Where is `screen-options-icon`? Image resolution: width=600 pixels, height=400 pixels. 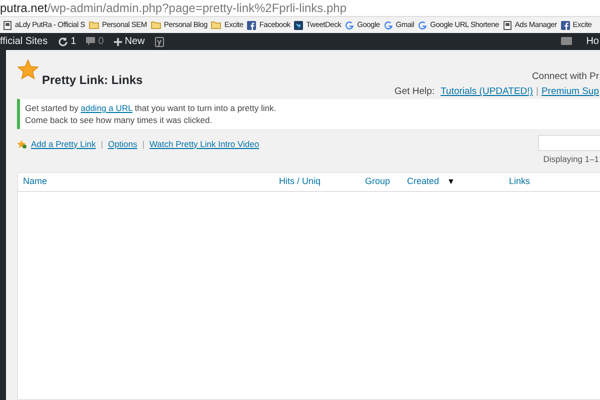 screen-options-icon is located at coordinates (566, 41).